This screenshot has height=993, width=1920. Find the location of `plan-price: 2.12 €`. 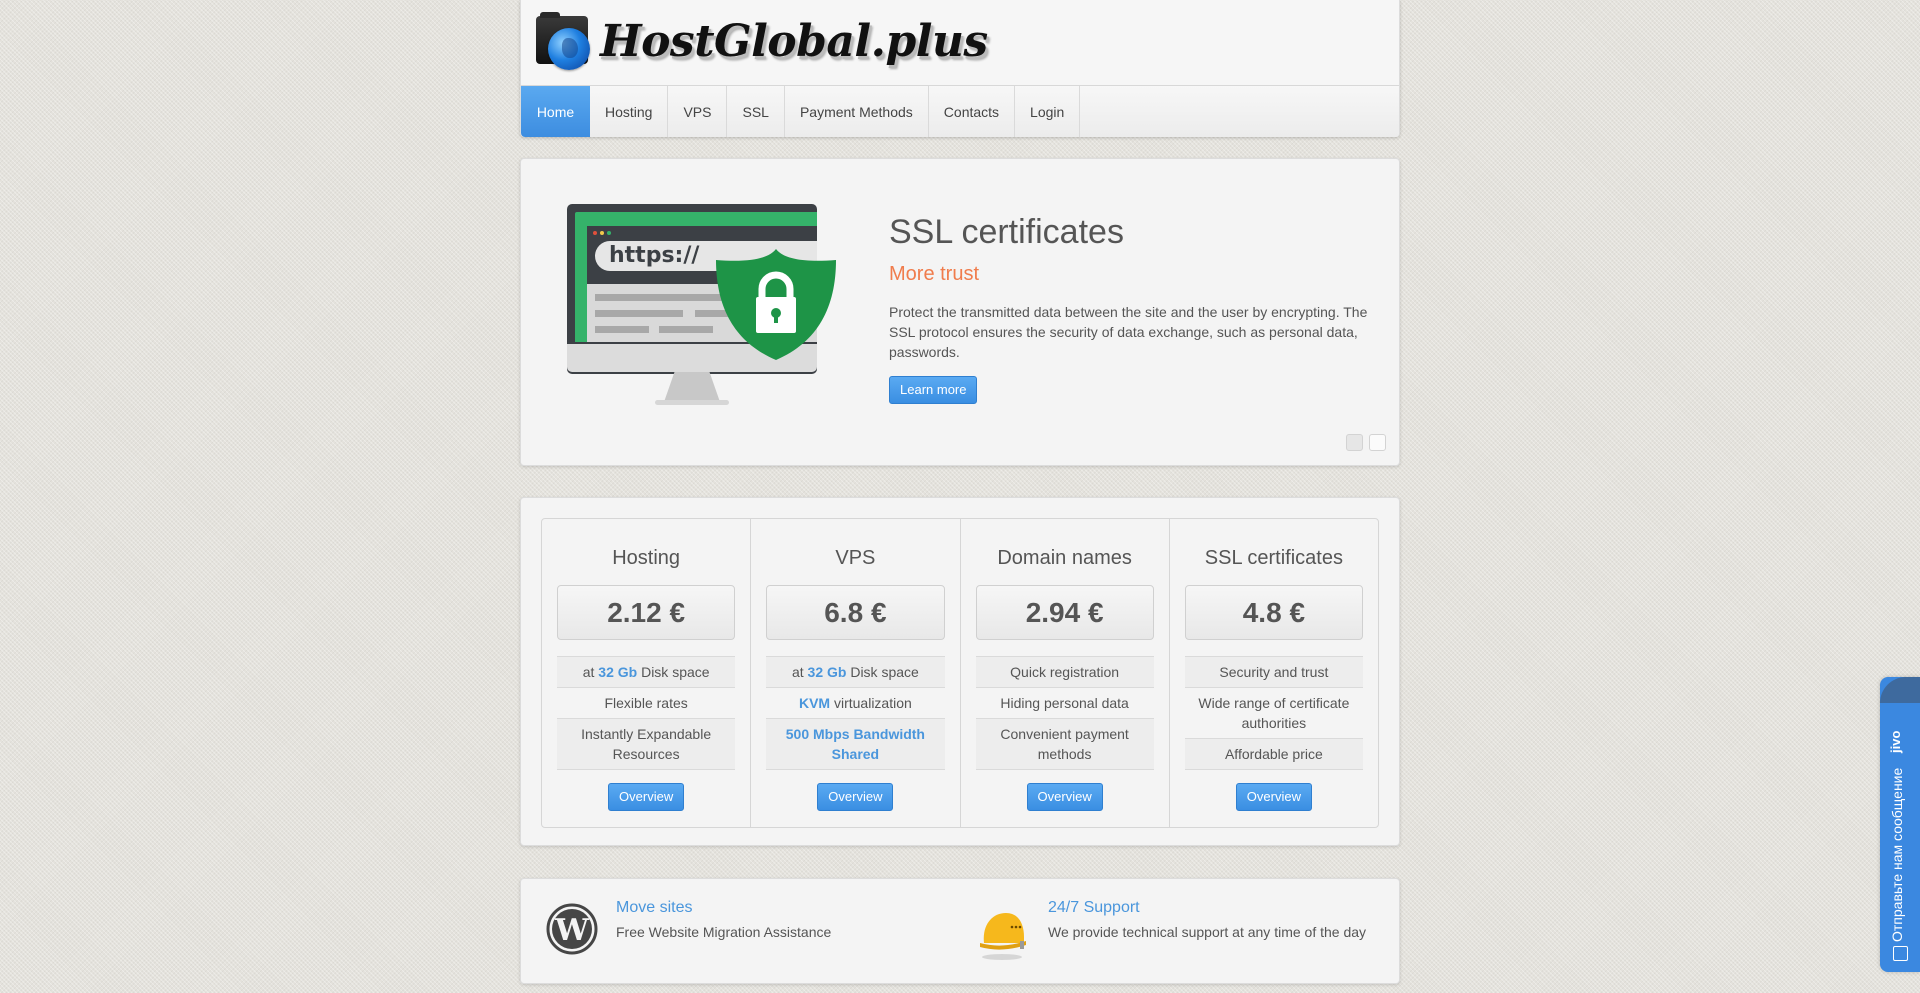

plan-price: 2.12 € is located at coordinates (646, 612).